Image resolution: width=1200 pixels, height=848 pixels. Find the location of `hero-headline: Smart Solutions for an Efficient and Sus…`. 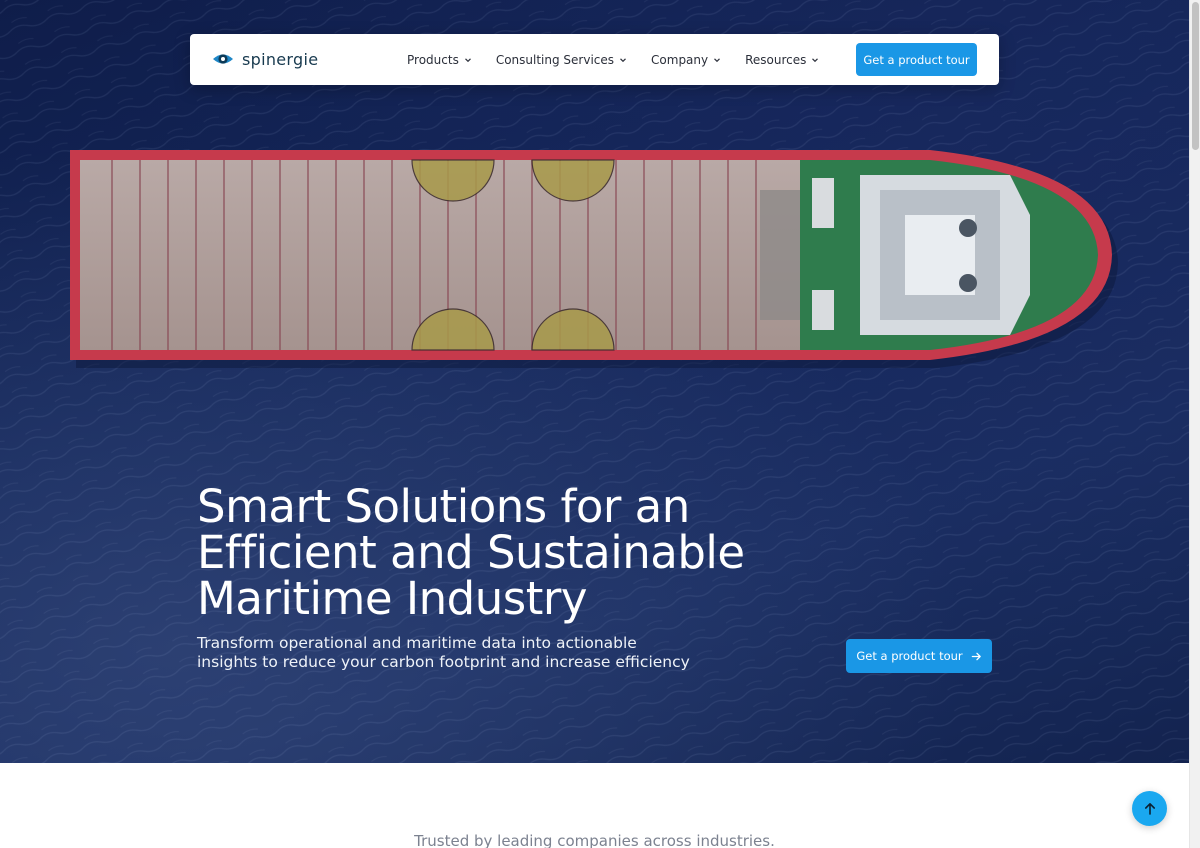

hero-headline: Smart Solutions for an Efficient and Sus… is located at coordinates (477, 553).